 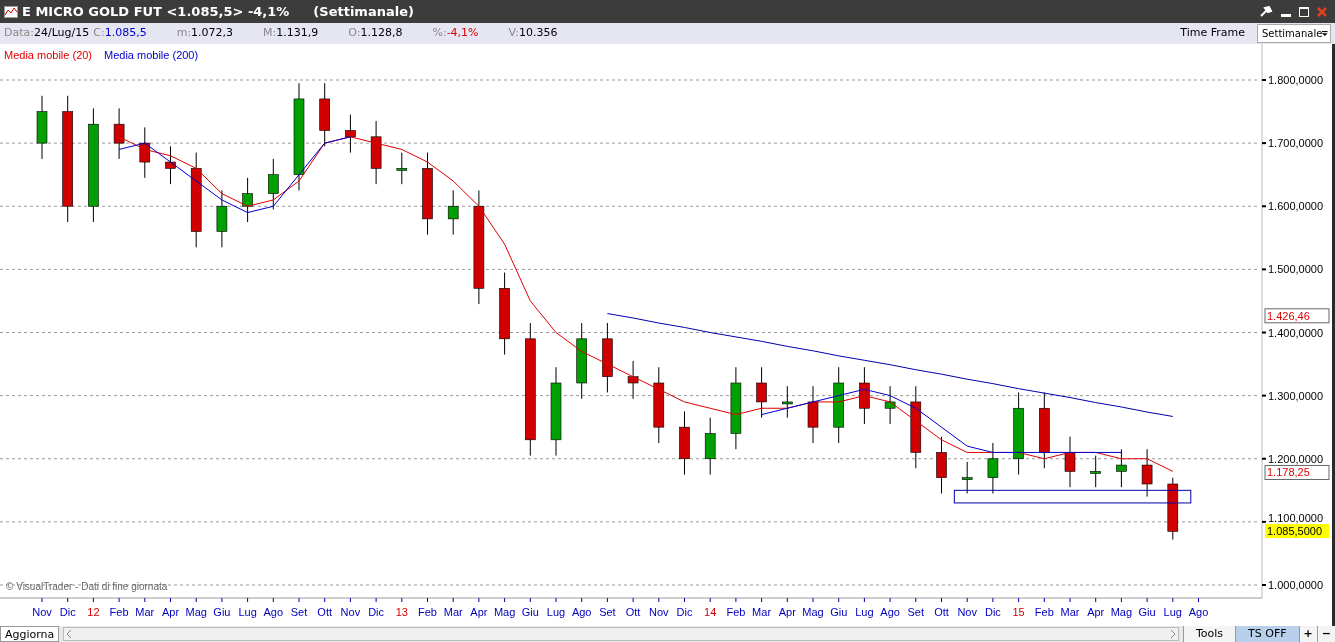 What do you see at coordinates (1297, 472) in the screenshot?
I see `price-marker: 1.178,25` at bounding box center [1297, 472].